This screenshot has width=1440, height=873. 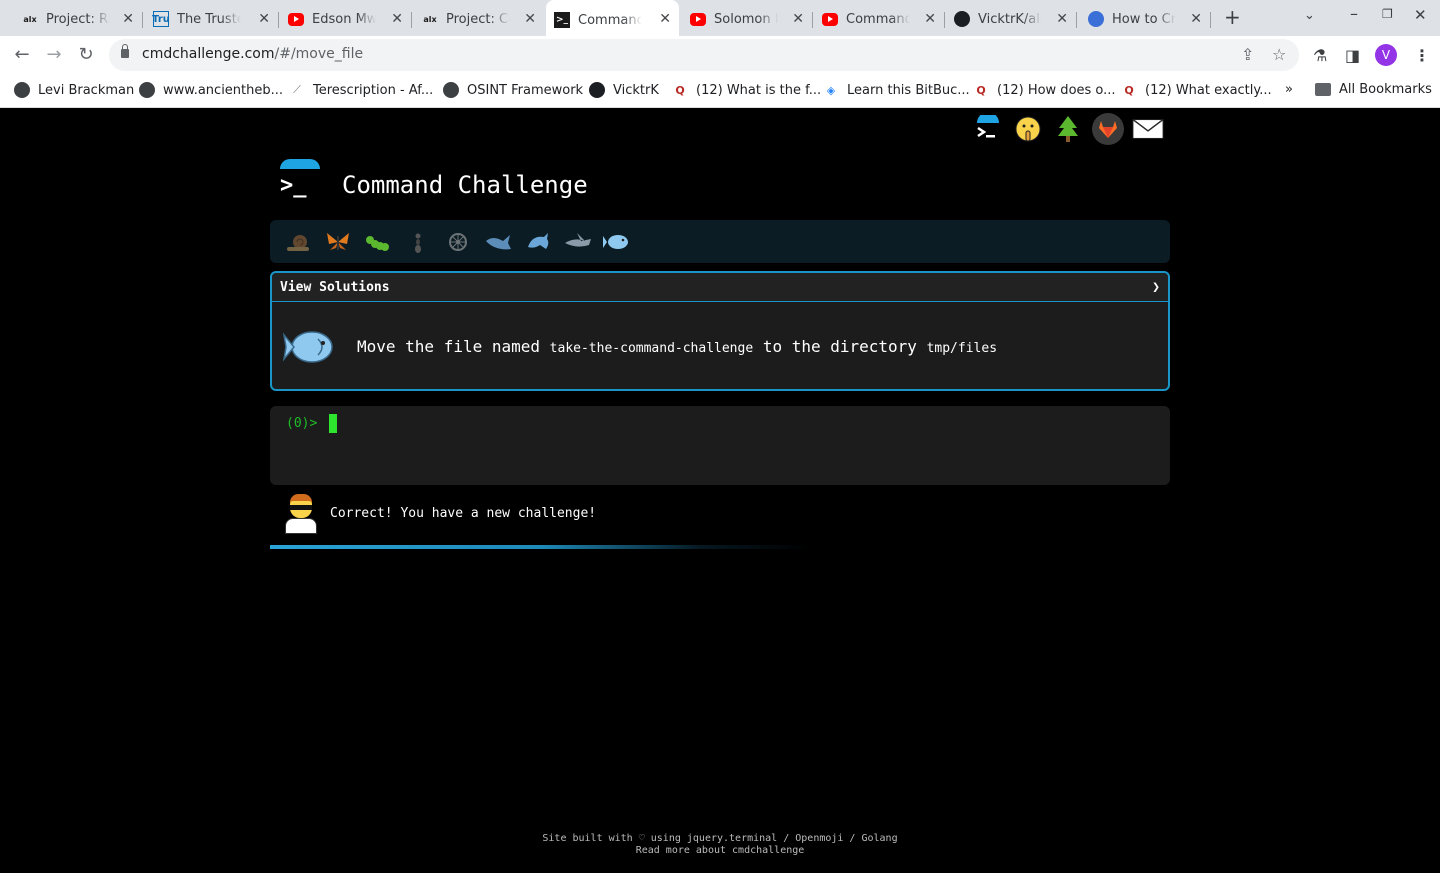 What do you see at coordinates (465, 185) in the screenshot?
I see `page-title: Command Challenge` at bounding box center [465, 185].